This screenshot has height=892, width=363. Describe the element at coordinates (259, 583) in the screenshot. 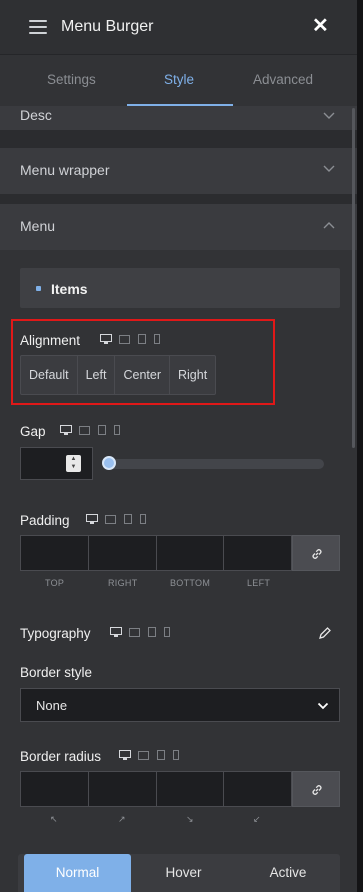

I see `padding-left-label: LEFT` at that location.